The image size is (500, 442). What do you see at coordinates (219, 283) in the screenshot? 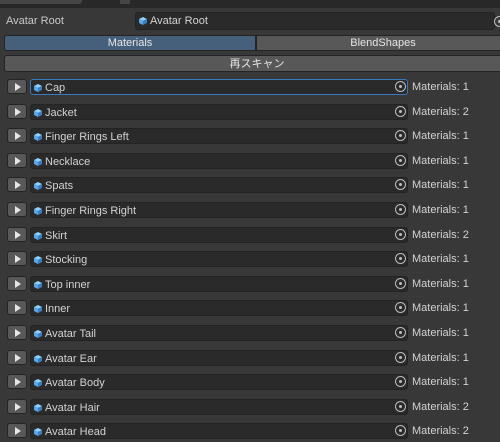
I see `renderer-object-field: Top inner` at bounding box center [219, 283].